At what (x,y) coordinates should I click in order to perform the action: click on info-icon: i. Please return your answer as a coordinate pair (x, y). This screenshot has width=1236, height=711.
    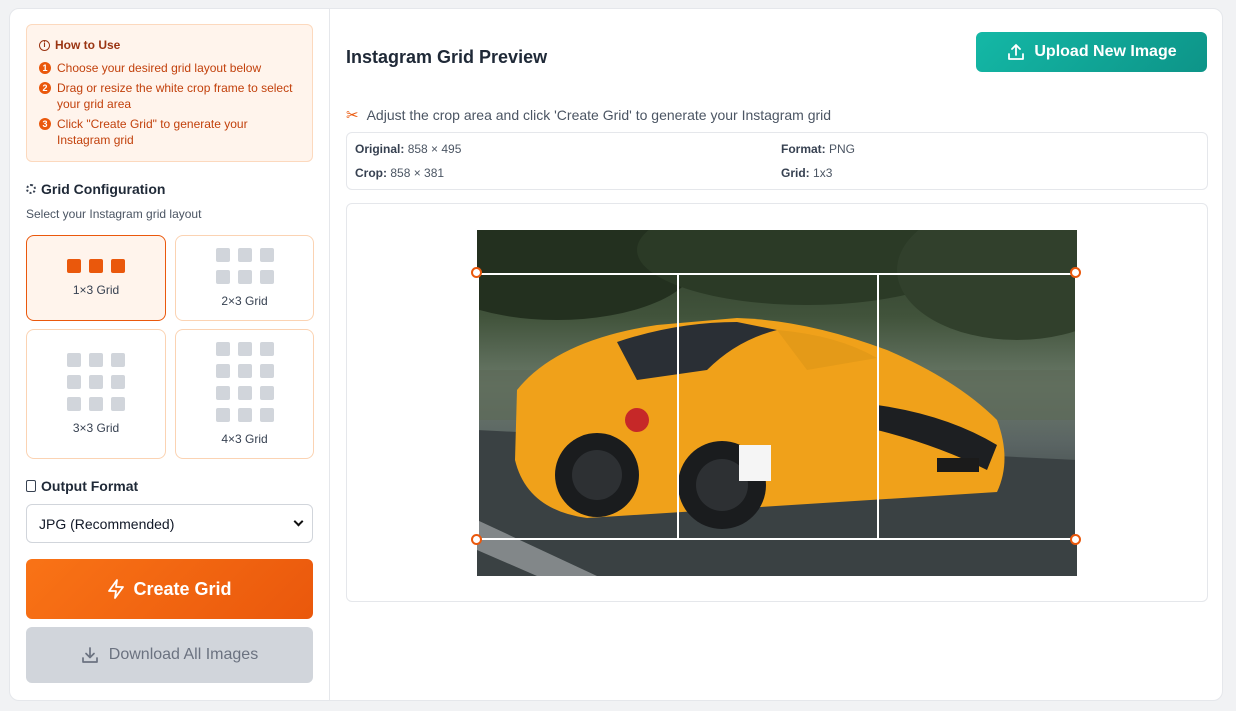
    Looking at the image, I should click on (44, 45).